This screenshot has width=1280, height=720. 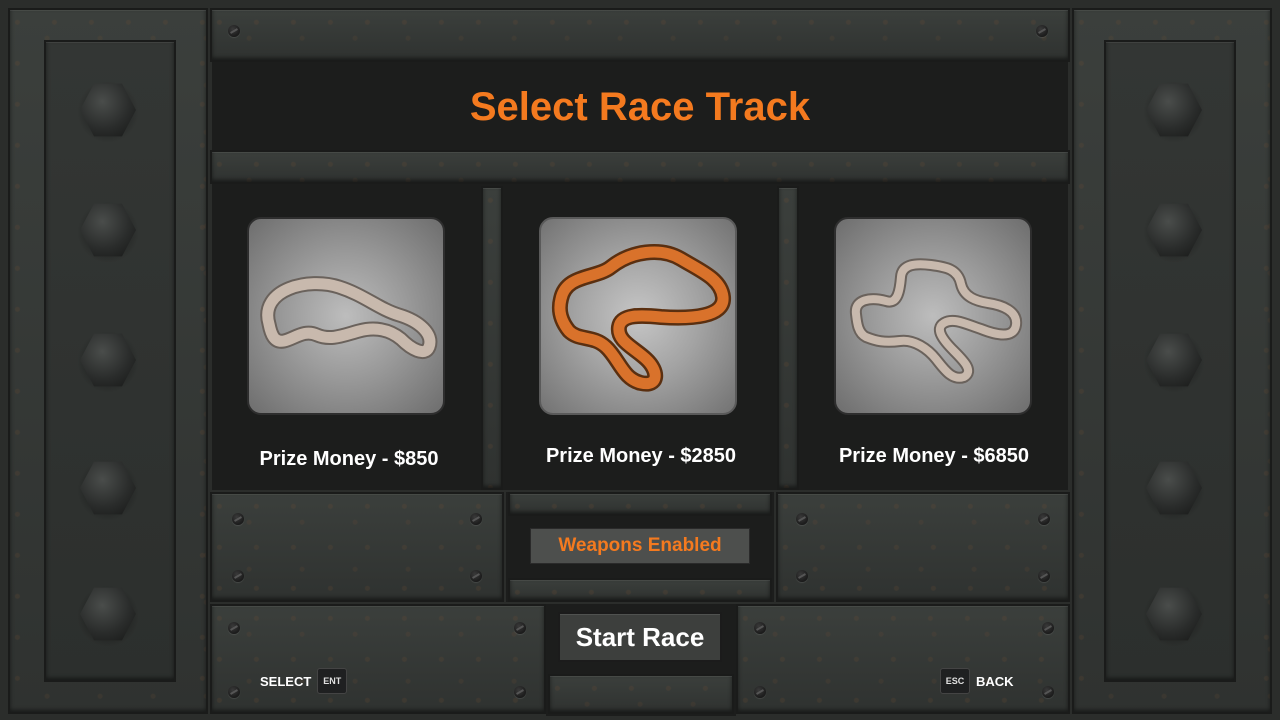 What do you see at coordinates (492, 338) in the screenshot?
I see `track-separator` at bounding box center [492, 338].